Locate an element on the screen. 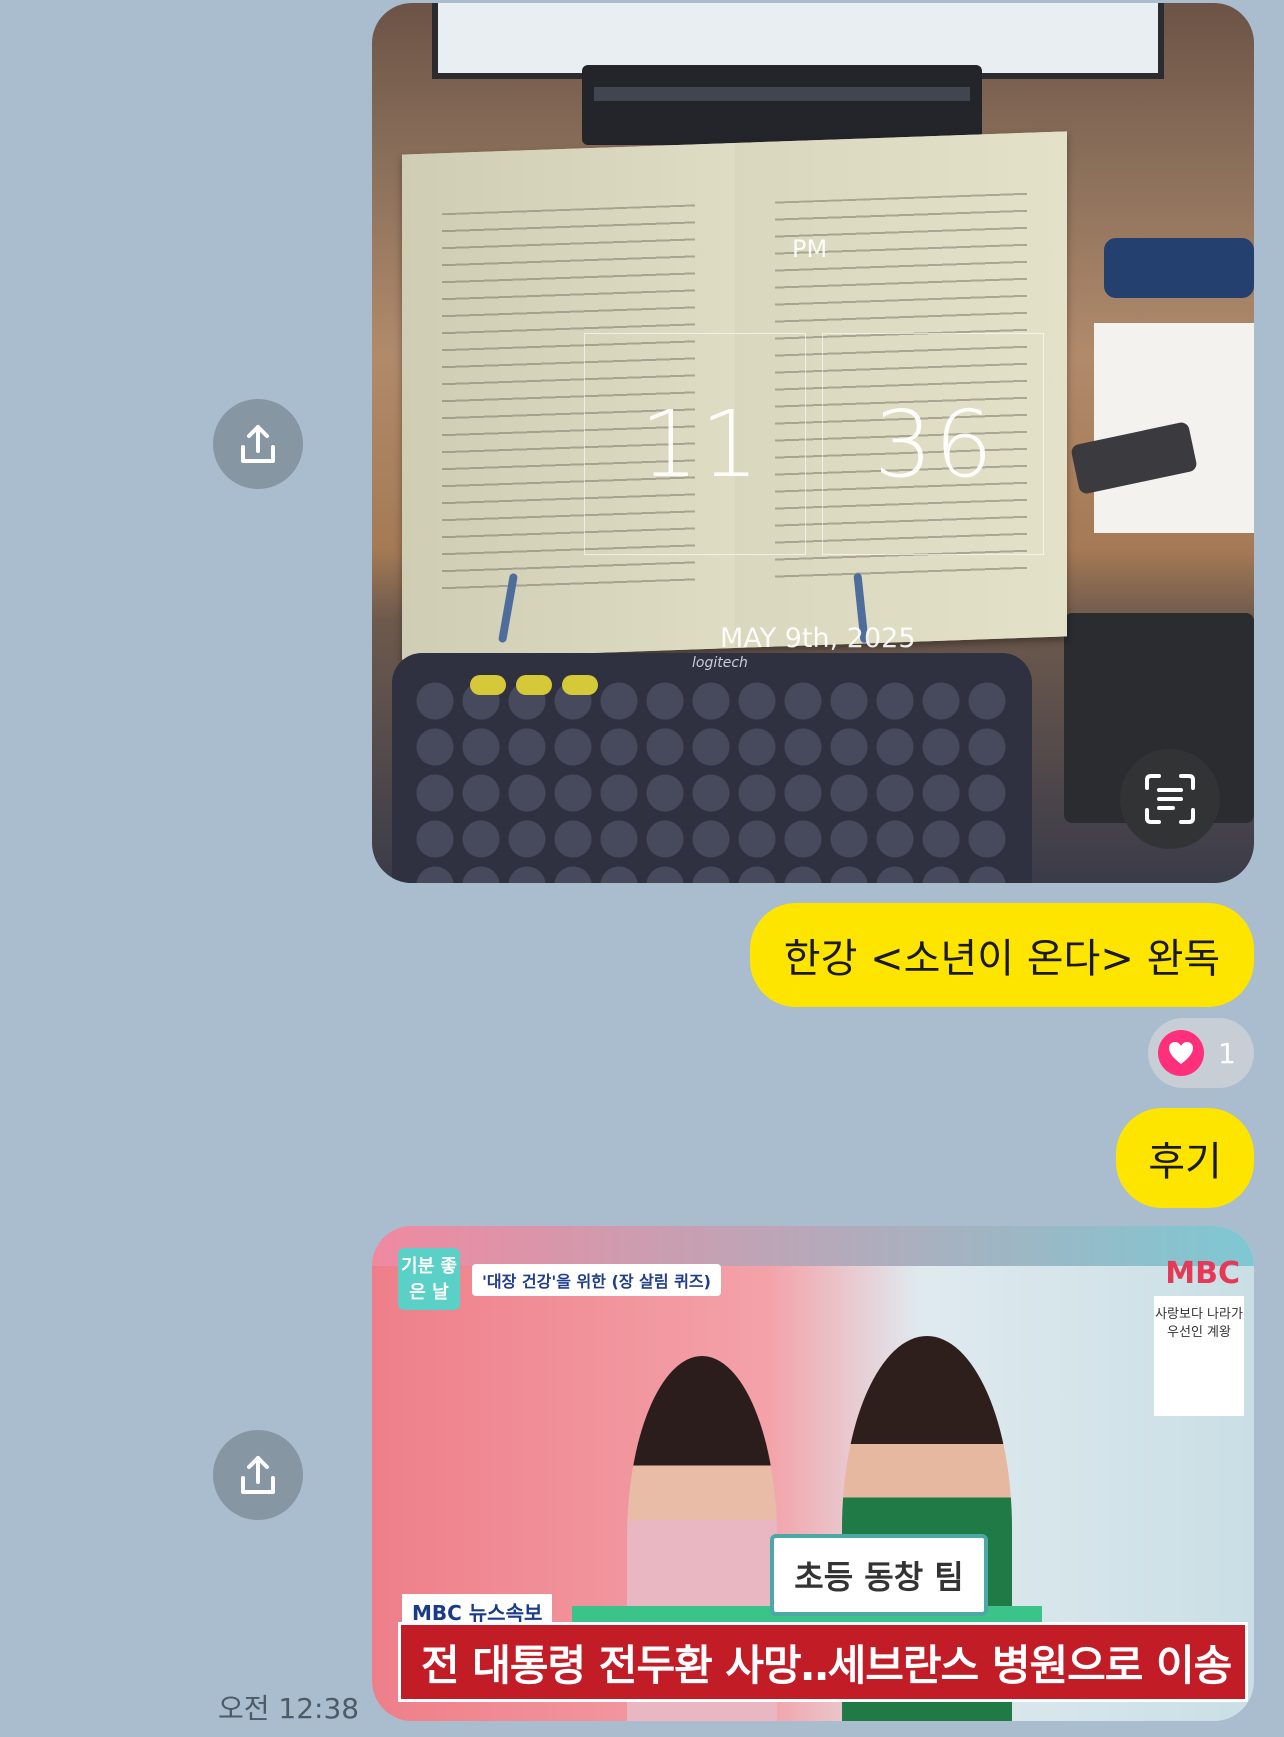 This screenshot has height=1737, width=1284. clock-period: PM is located at coordinates (810, 249).